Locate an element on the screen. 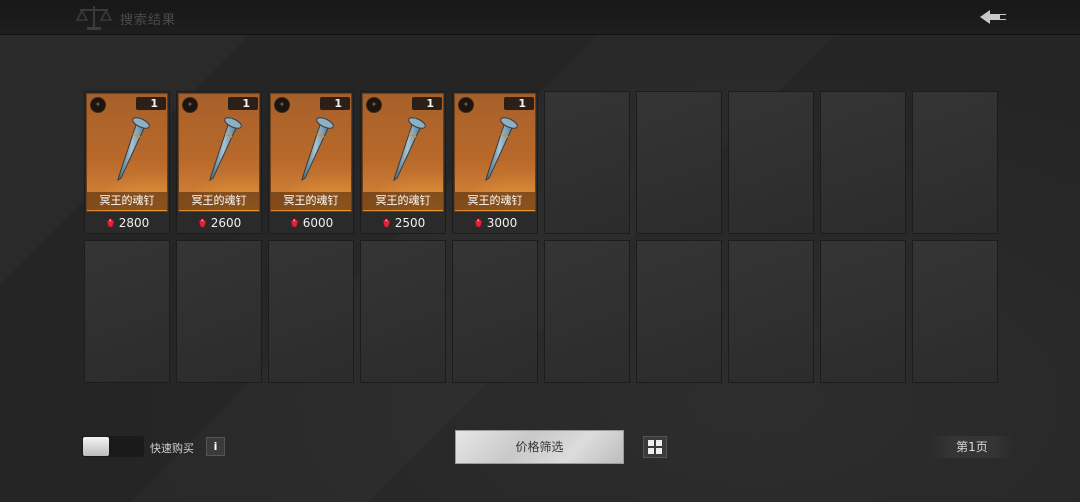 This screenshot has height=502, width=1080. grid-view-button is located at coordinates (655, 447).